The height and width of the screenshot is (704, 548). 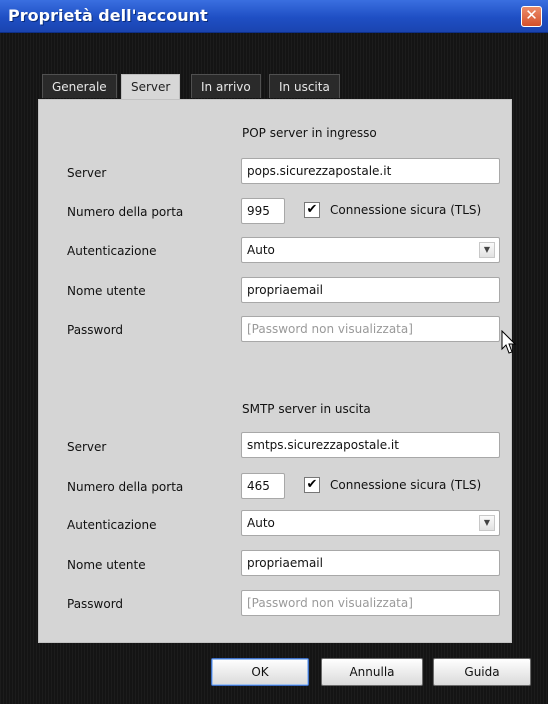 I want to click on incoming-port-label: Numero della porta, so click(x=125, y=212).